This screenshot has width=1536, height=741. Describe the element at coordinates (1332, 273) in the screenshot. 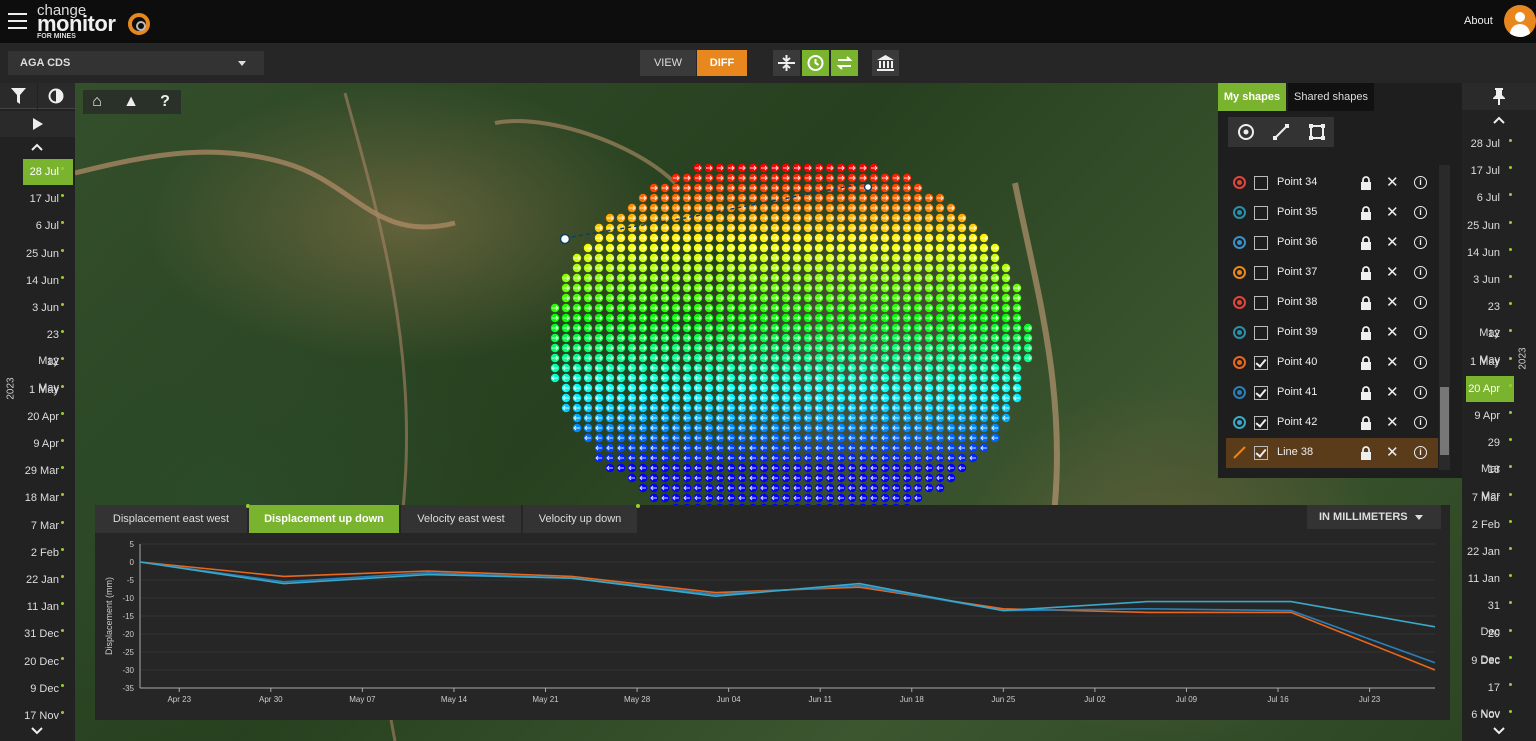

I see `shape-item: Point 37 ✕ i` at that location.